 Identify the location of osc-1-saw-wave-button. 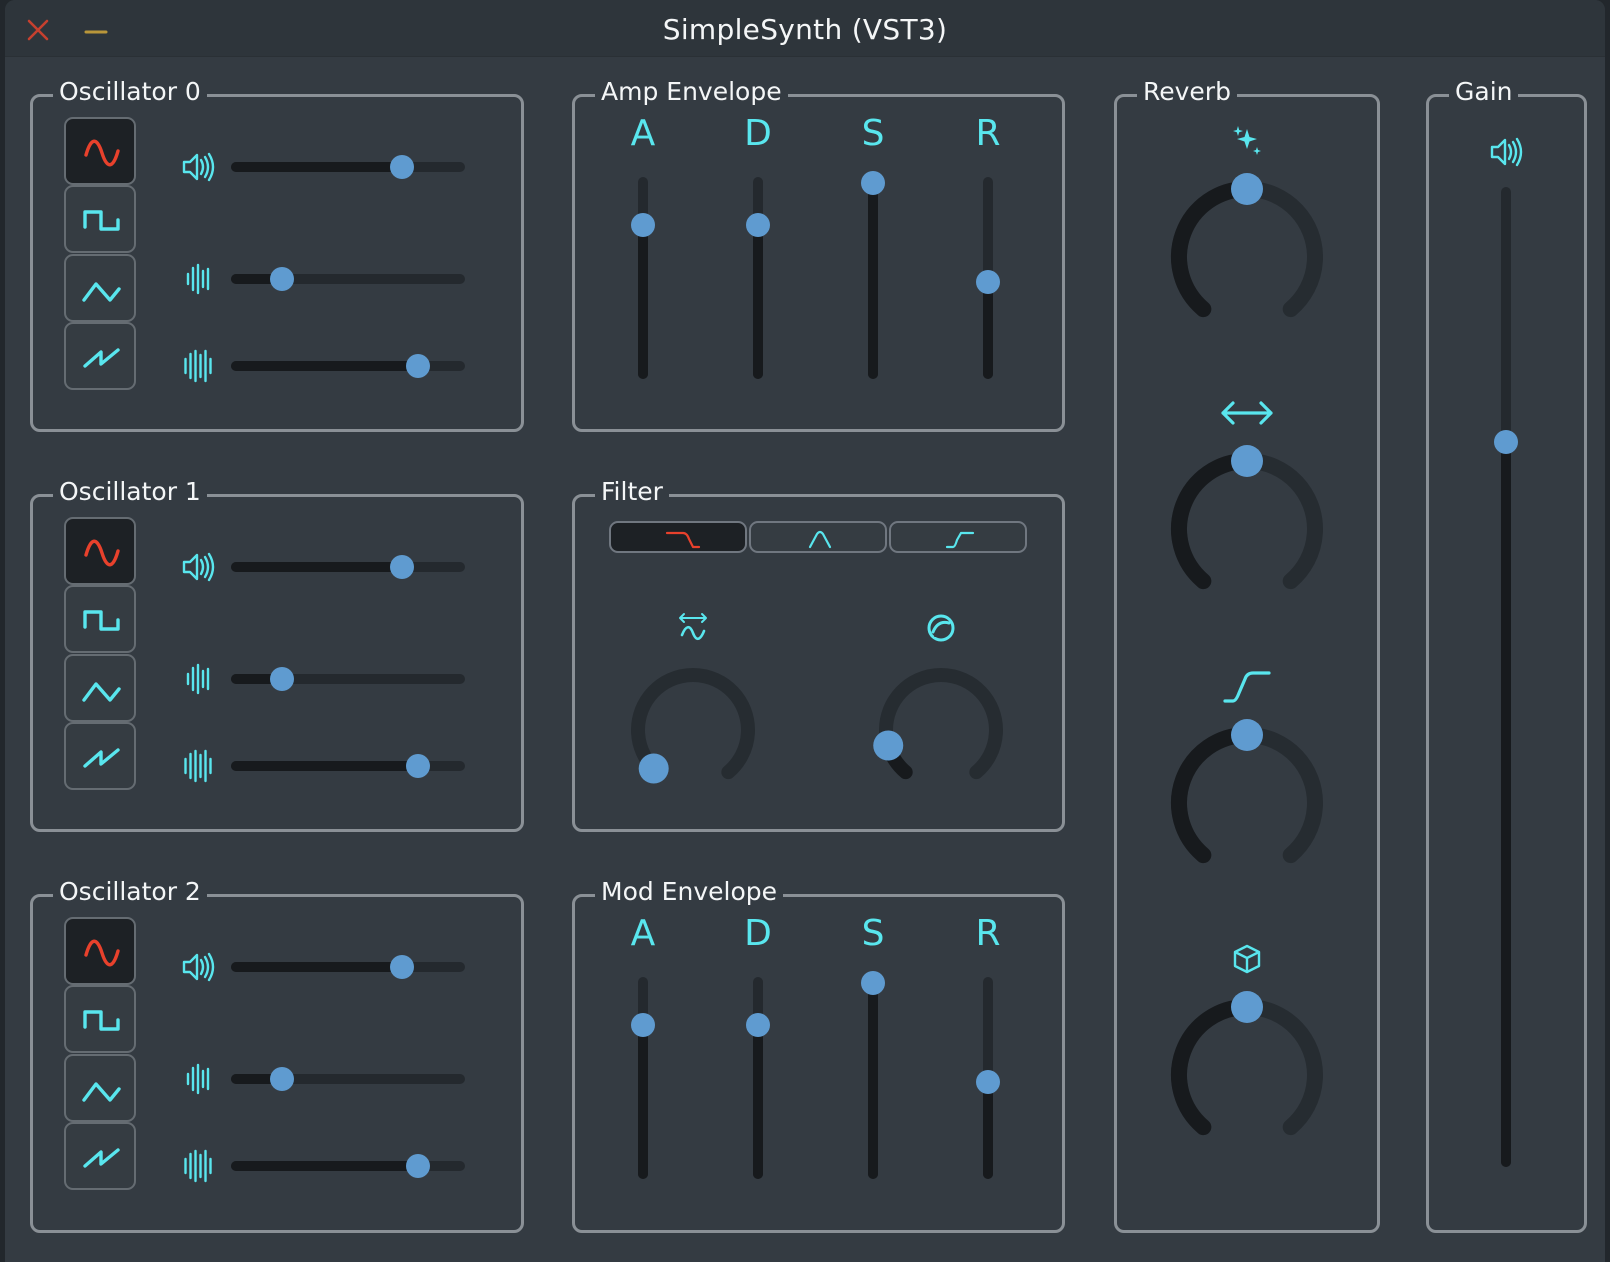
(100, 756).